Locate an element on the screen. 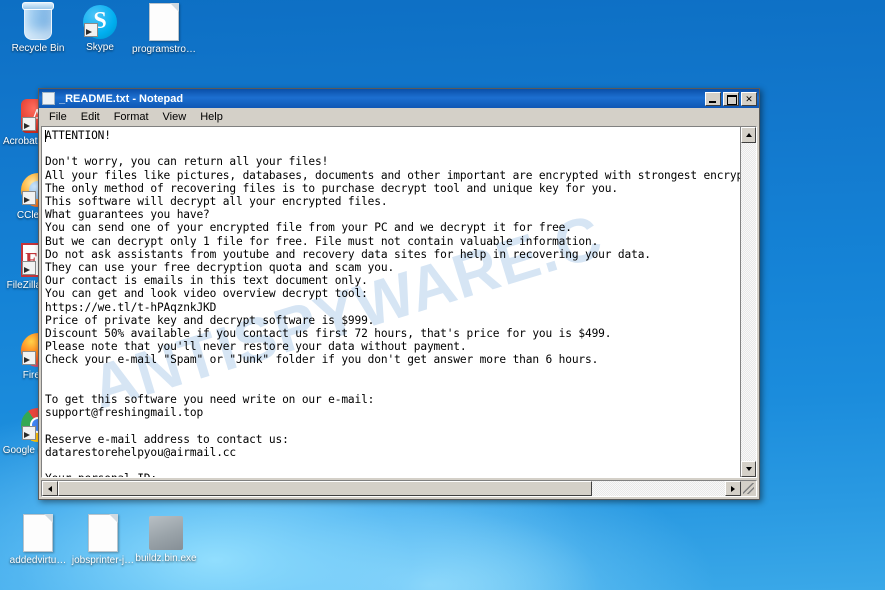  horizontal-scroll-track is located at coordinates (391, 488).